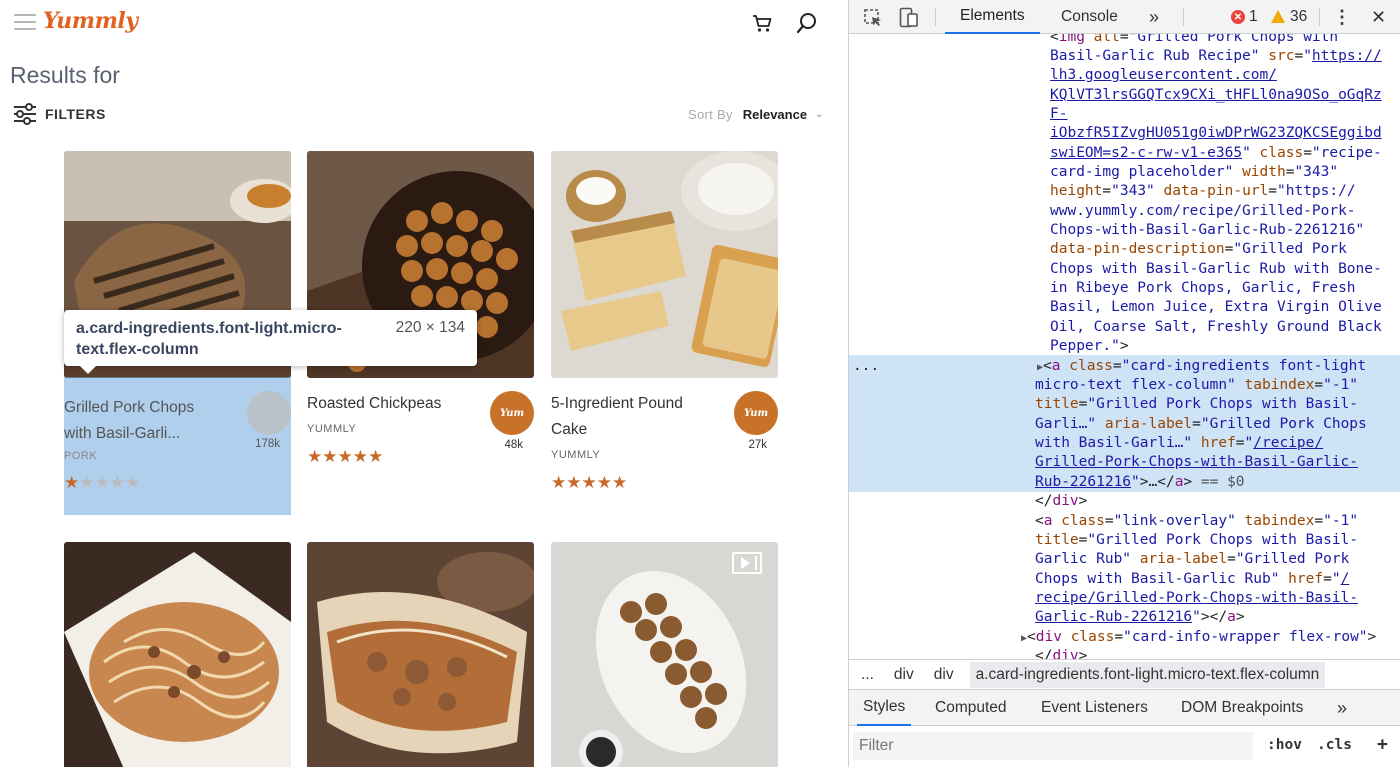  Describe the element at coordinates (1342, 17) in the screenshot. I see `kebab-menu-icon: ⋮` at that location.